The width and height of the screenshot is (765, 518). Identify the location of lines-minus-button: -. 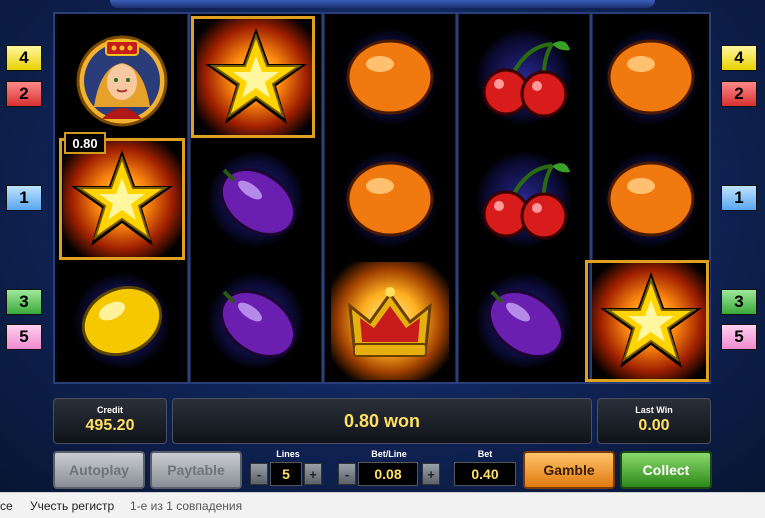
(259, 474).